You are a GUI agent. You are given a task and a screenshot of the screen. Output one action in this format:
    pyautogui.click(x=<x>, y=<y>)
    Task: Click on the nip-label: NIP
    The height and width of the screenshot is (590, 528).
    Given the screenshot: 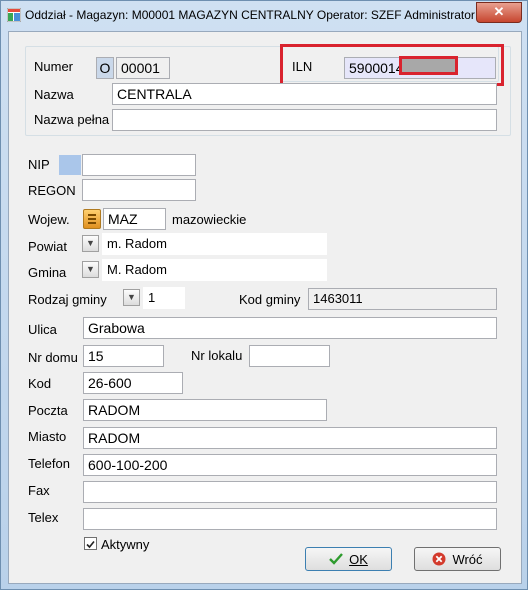 What is the action you would take?
    pyautogui.click(x=39, y=164)
    